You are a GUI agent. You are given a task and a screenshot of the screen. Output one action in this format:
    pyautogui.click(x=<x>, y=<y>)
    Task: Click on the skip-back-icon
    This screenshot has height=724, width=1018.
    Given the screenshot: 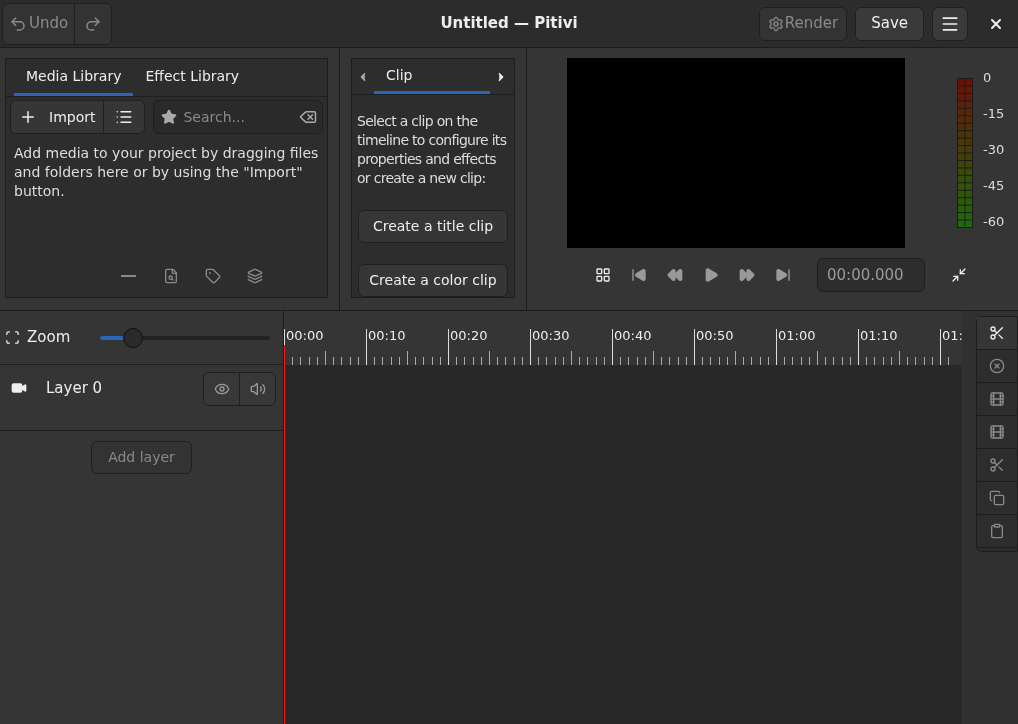 What is the action you would take?
    pyautogui.click(x=639, y=275)
    